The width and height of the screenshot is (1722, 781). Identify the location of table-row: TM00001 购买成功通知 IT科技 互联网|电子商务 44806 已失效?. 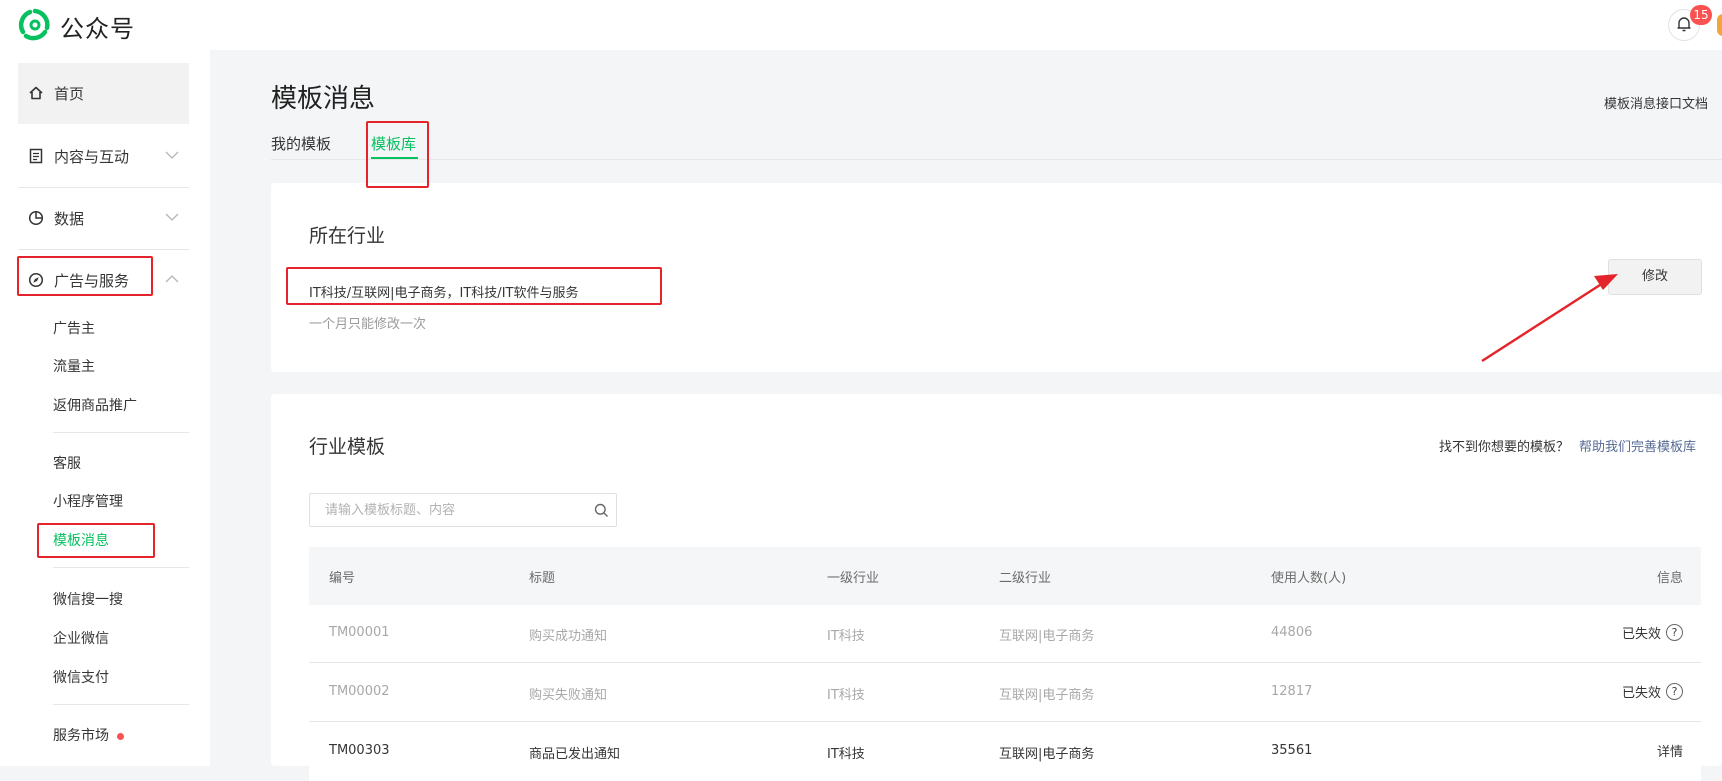
(1005, 634).